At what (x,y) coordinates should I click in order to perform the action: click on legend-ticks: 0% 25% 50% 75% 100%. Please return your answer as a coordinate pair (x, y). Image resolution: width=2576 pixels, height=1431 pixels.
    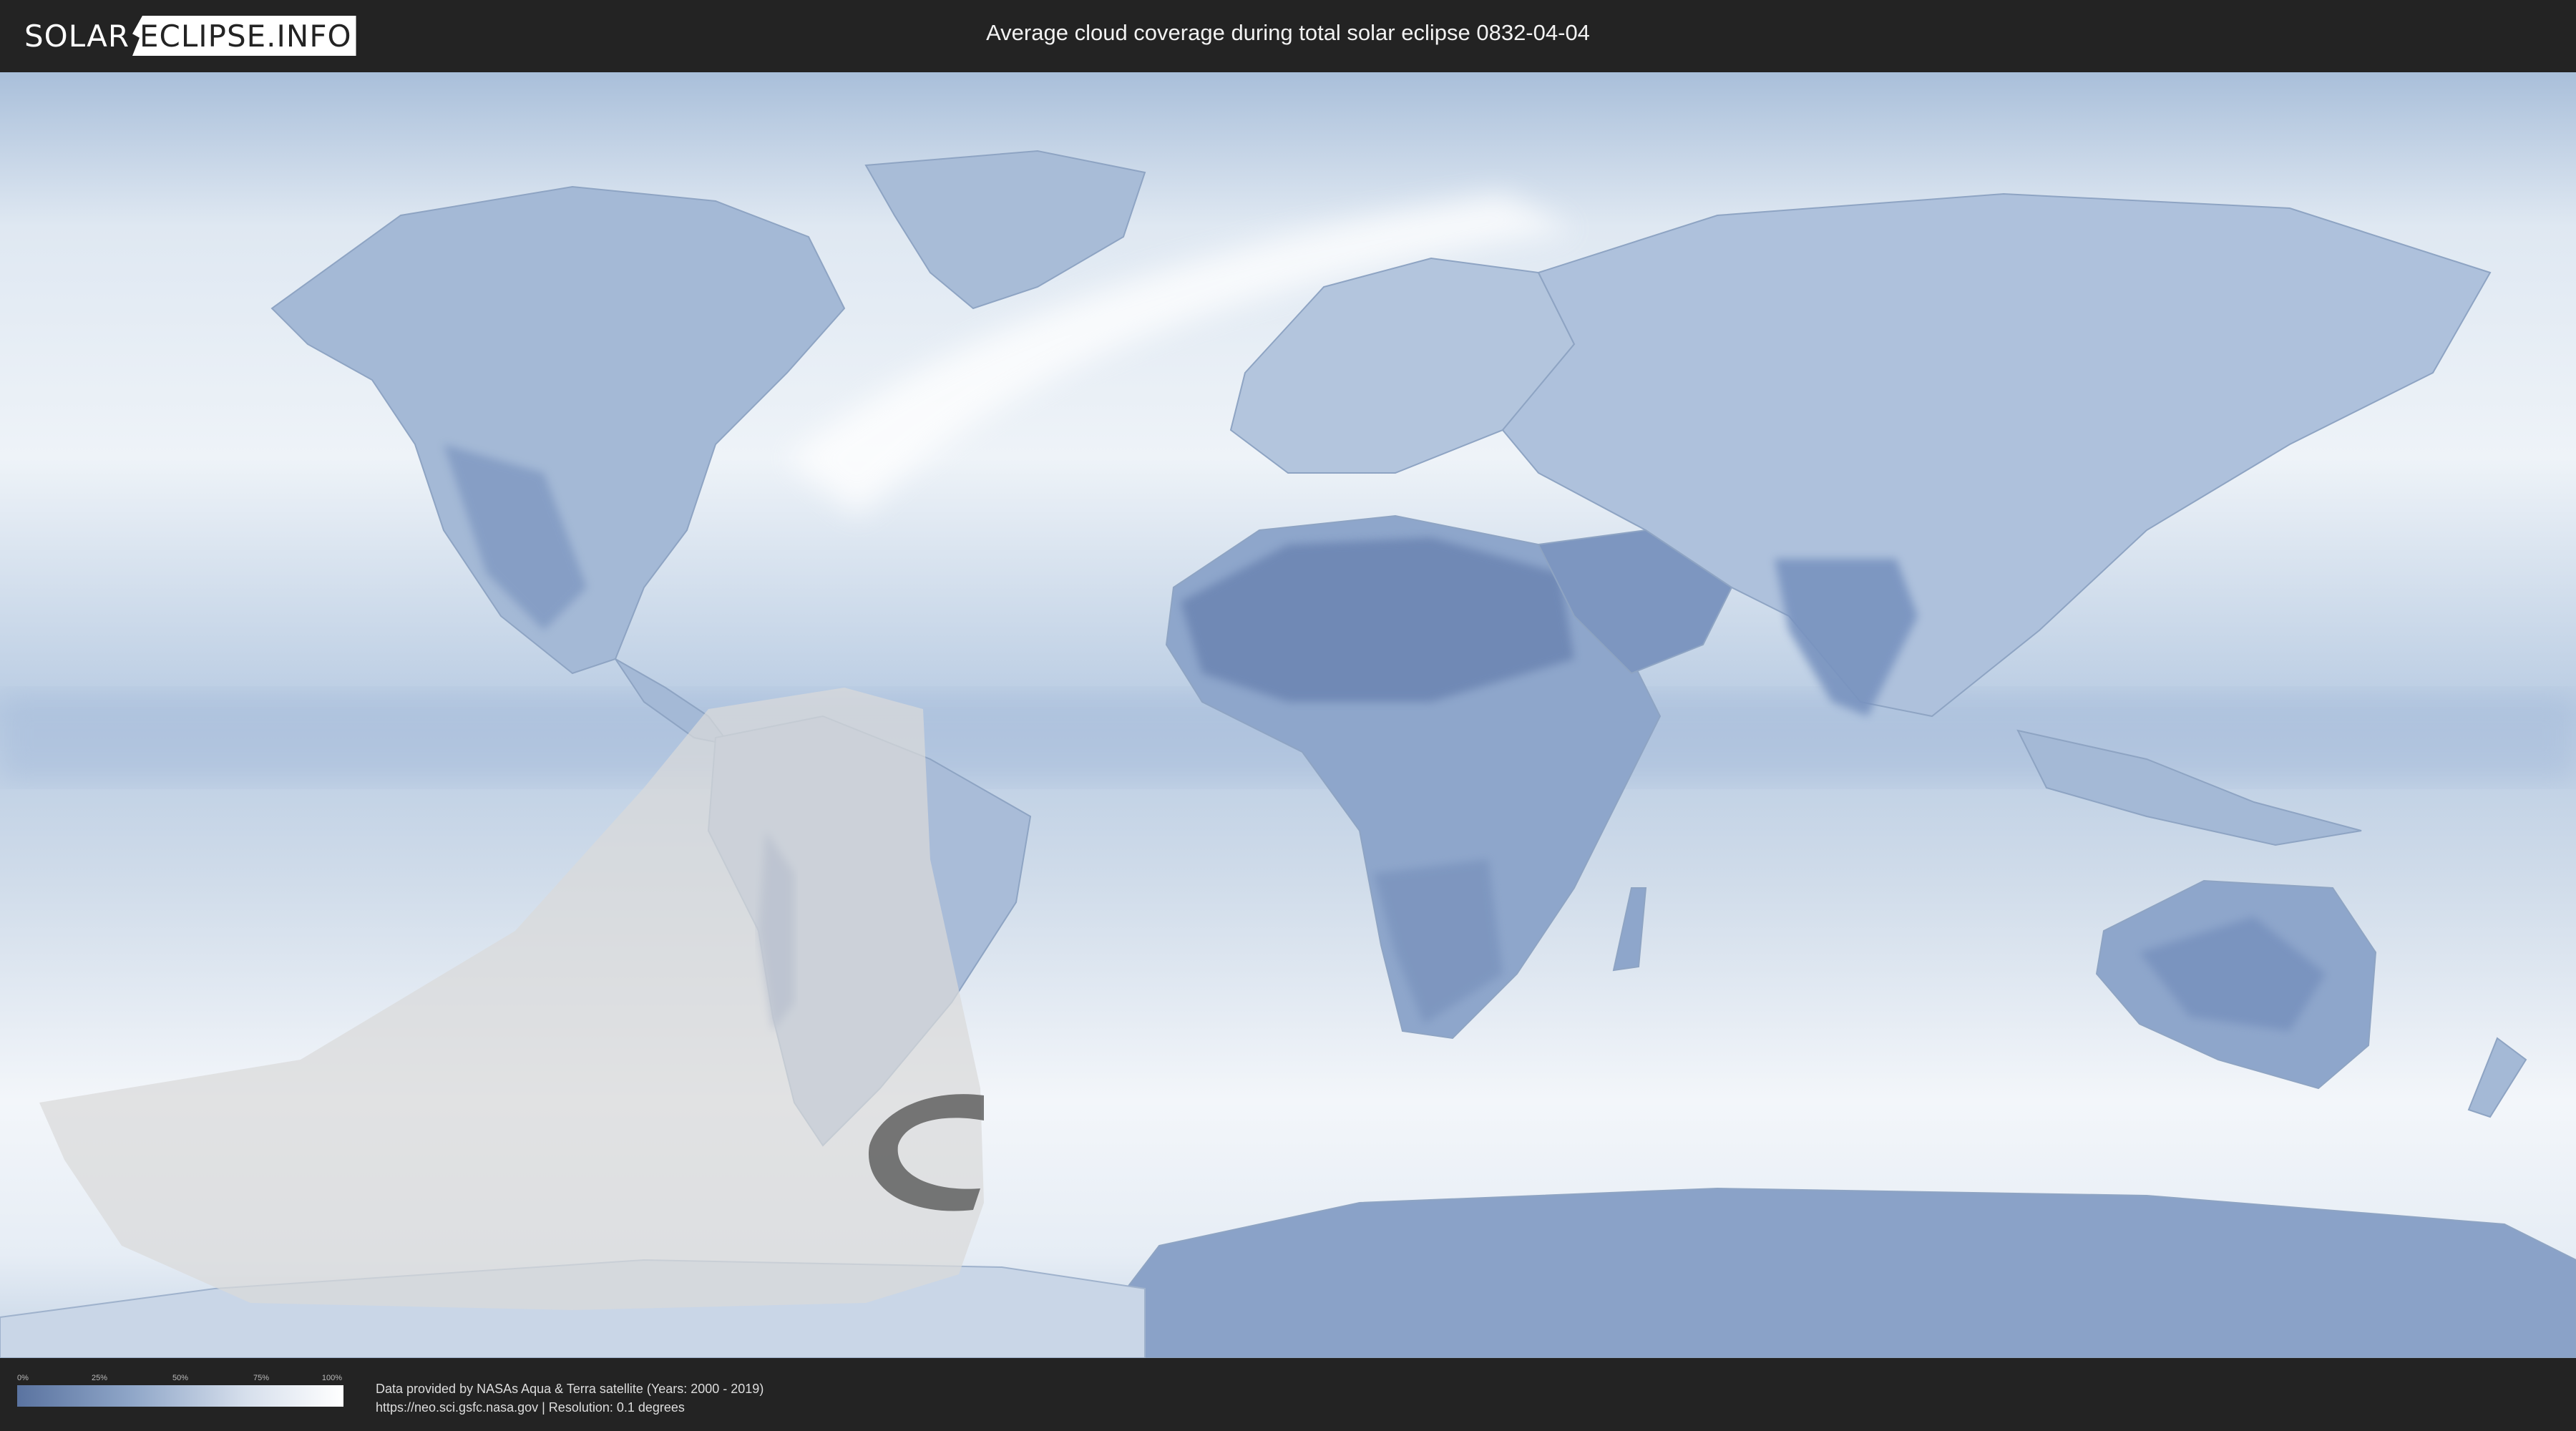
    Looking at the image, I should click on (180, 1379).